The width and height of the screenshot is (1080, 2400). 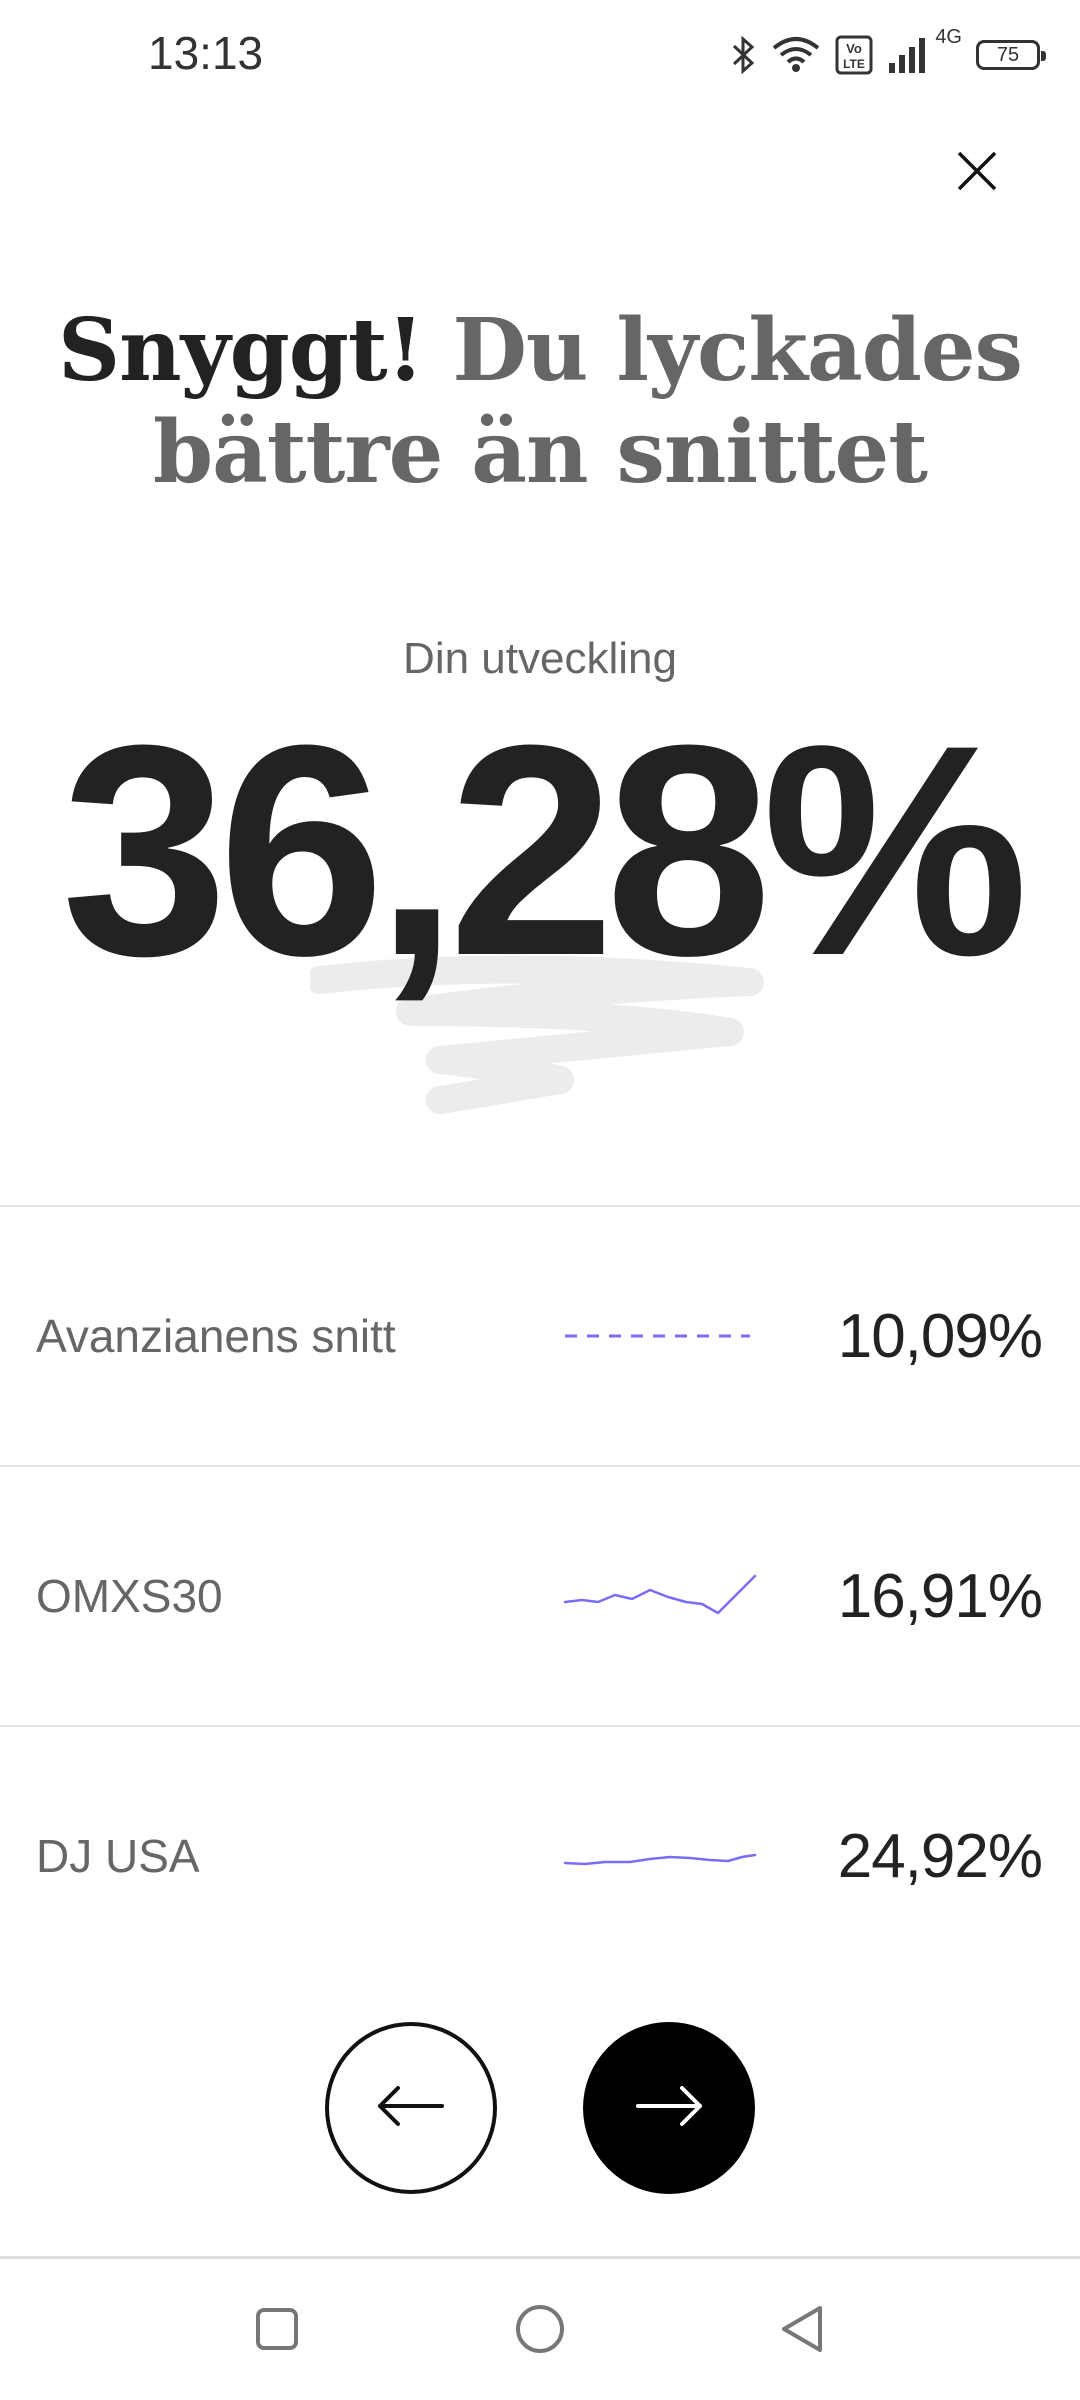 What do you see at coordinates (540, 55) in the screenshot?
I see `status-bar: 13:13 Vo LTE 4G 75` at bounding box center [540, 55].